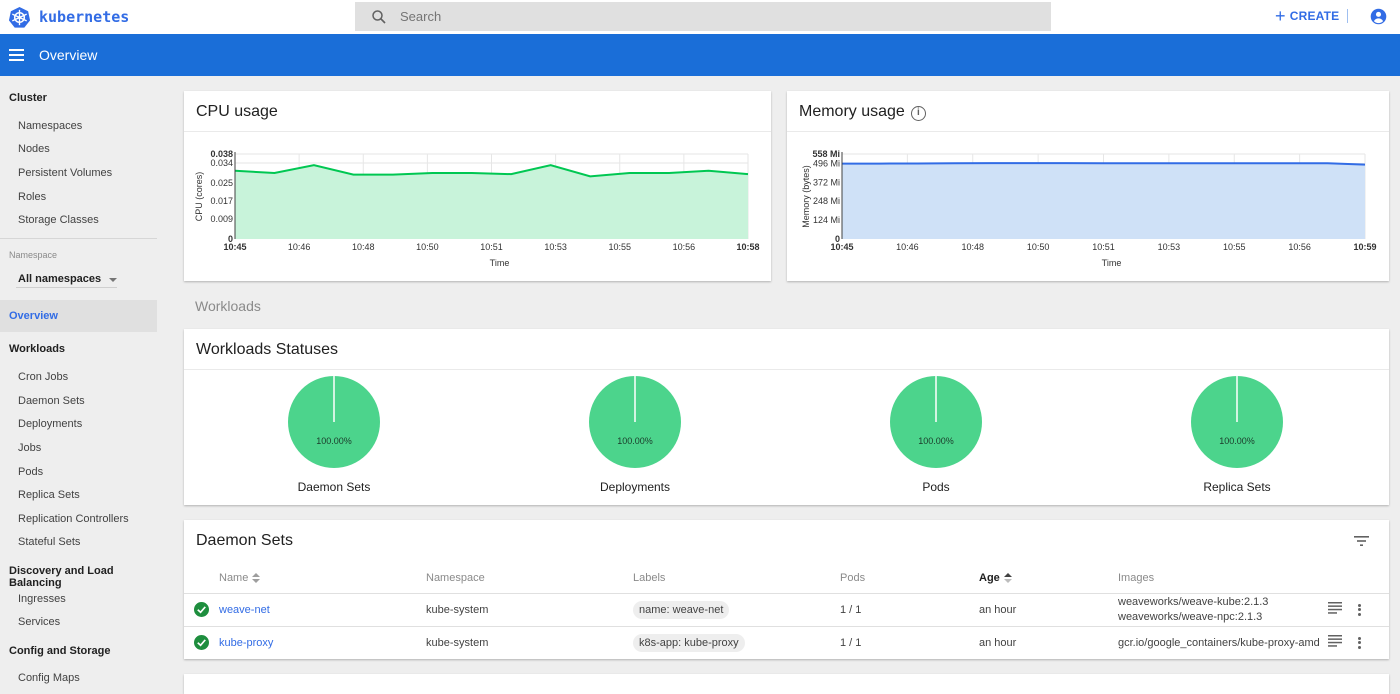  Describe the element at coordinates (1234, 247) in the screenshot. I see `x-tick-label: 10:55` at that location.